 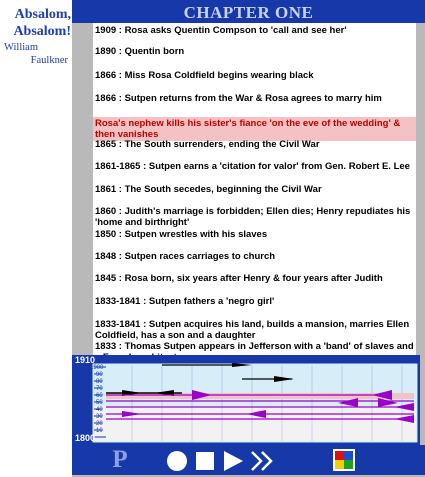 What do you see at coordinates (99, 389) in the screenshot?
I see `tick-label: 70` at bounding box center [99, 389].